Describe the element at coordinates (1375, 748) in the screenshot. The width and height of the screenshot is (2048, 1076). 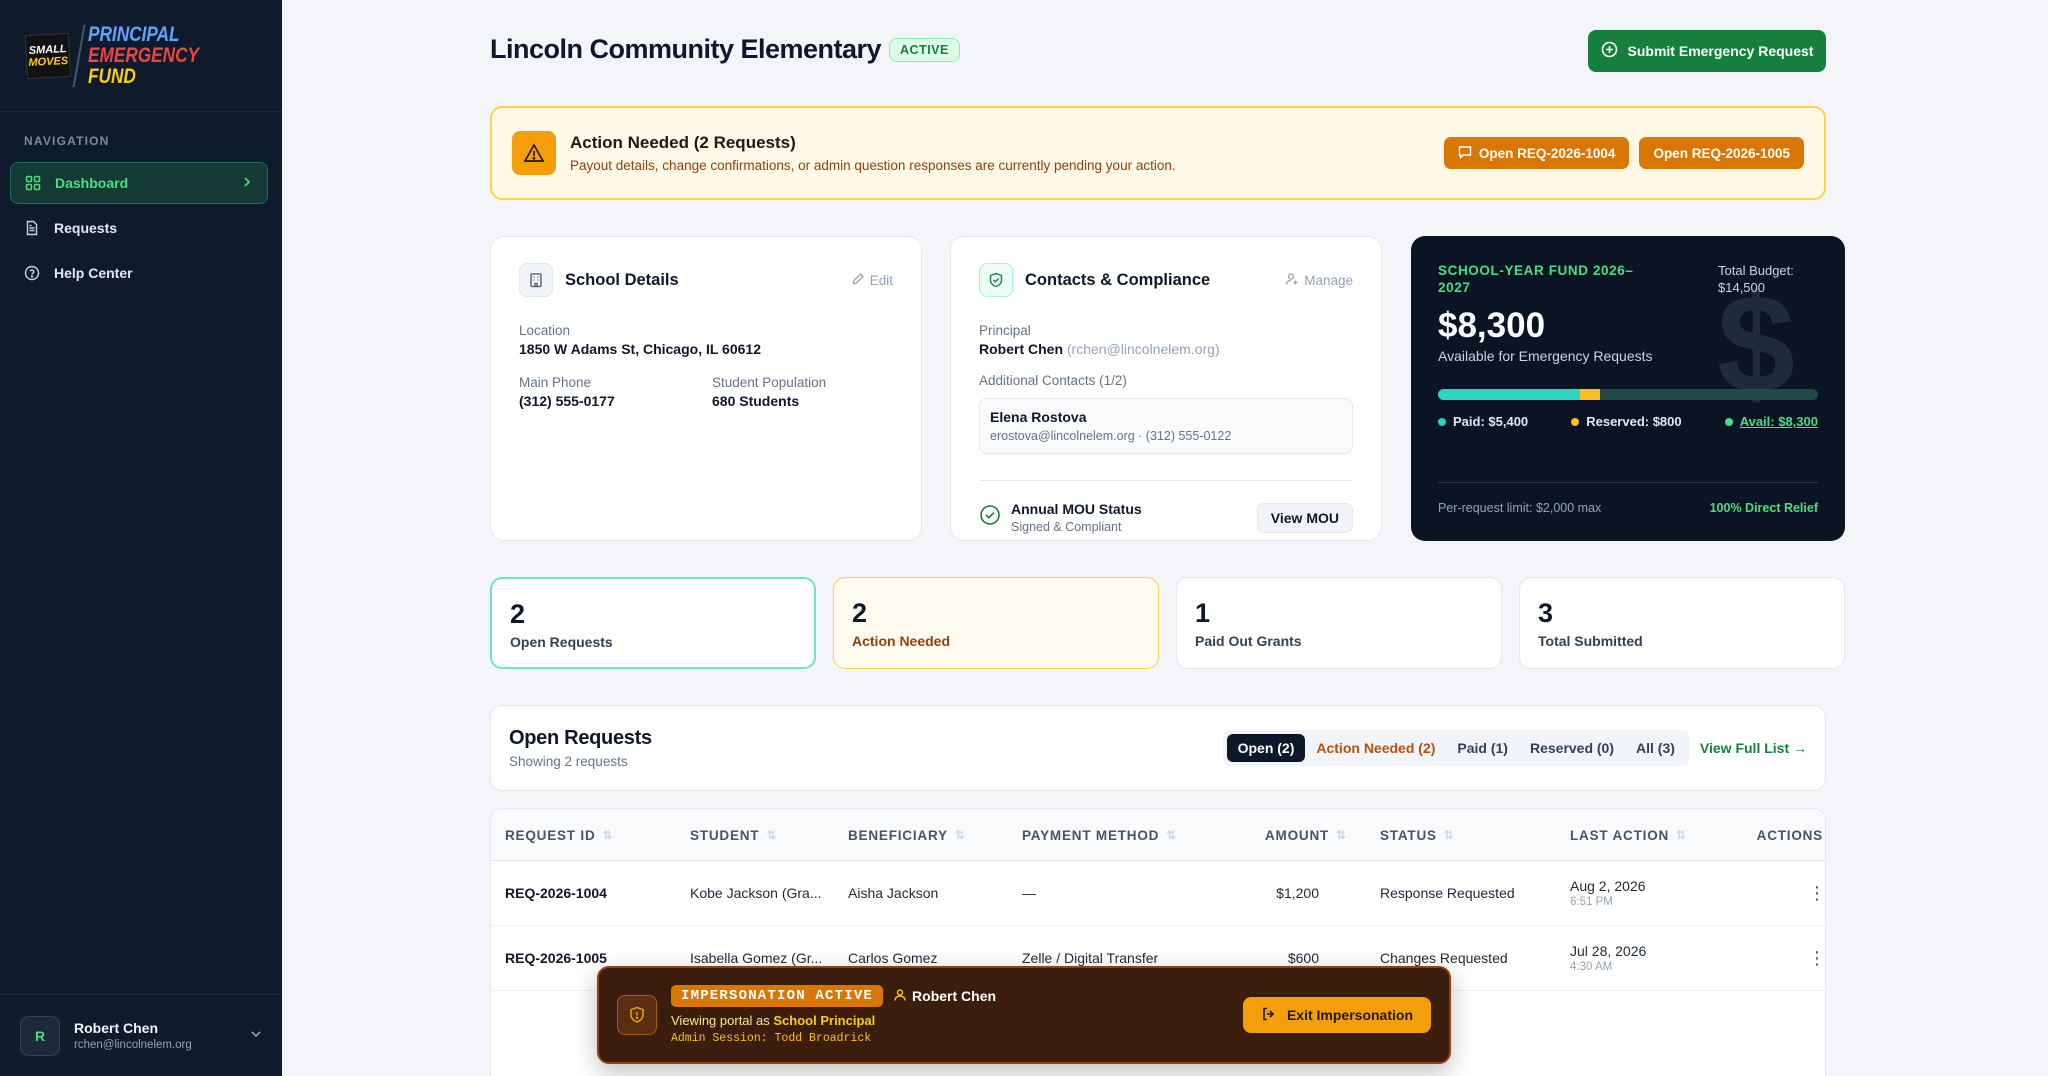
I see `filter-action-needed: Action Needed (2)` at that location.